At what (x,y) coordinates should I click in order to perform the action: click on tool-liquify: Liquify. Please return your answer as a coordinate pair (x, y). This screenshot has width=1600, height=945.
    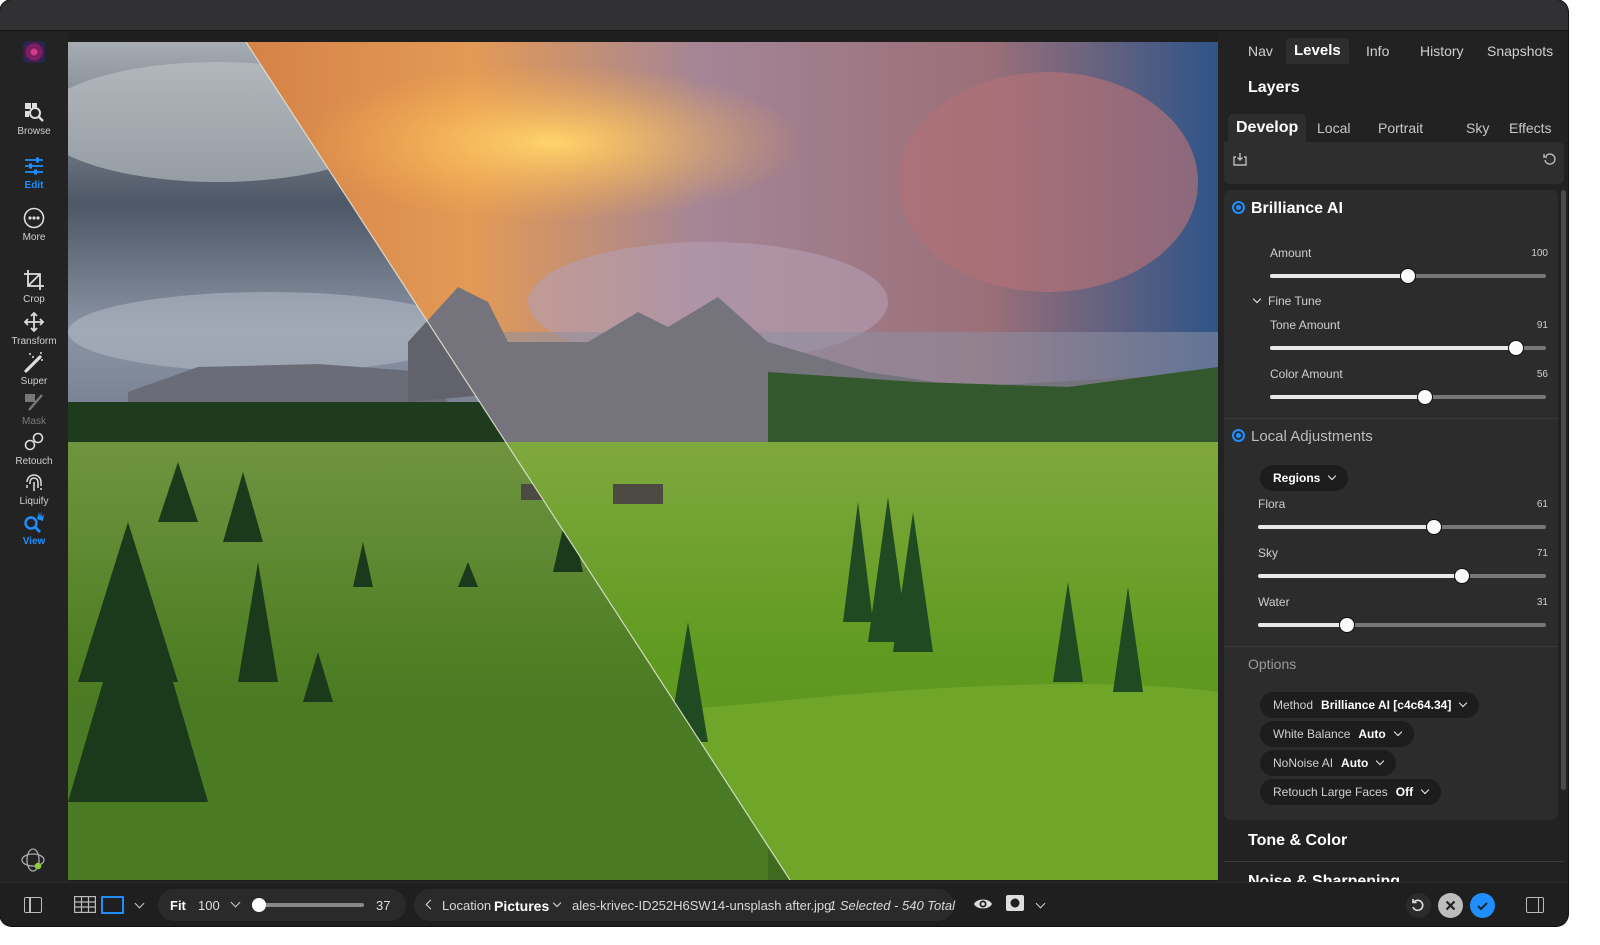
    Looking at the image, I should click on (34, 488).